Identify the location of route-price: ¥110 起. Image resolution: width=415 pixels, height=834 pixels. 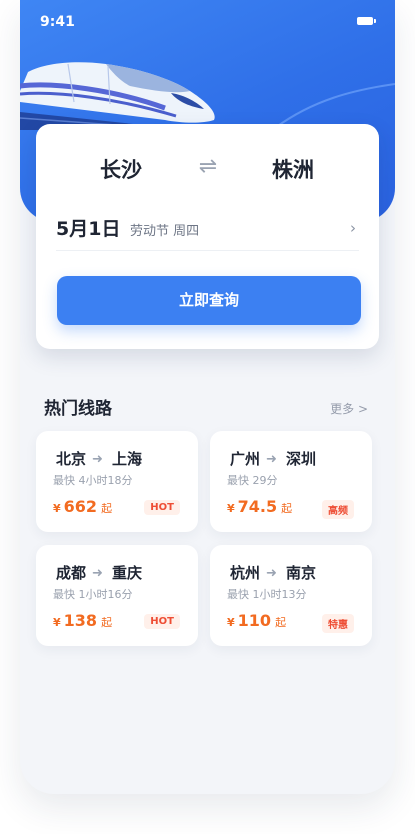
(256, 620).